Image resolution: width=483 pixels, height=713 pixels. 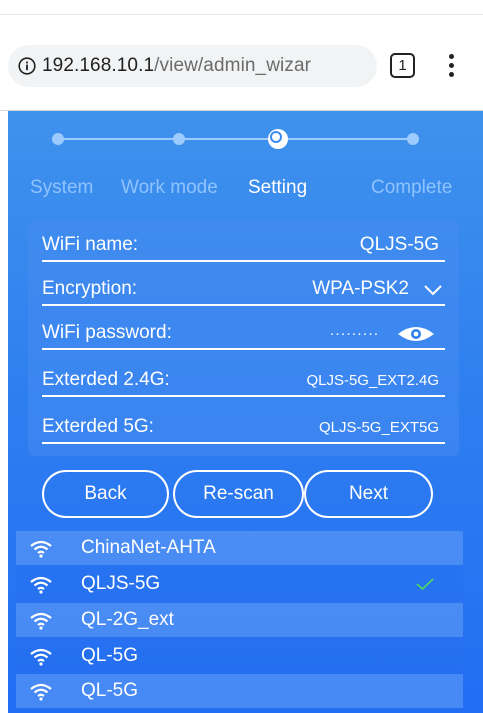 I want to click on network-row: QLJS-5G, so click(x=239, y=584).